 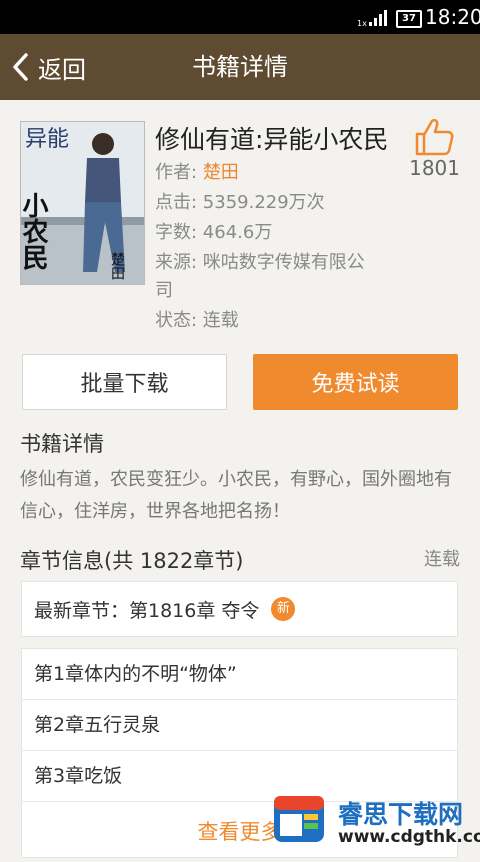 What do you see at coordinates (434, 168) in the screenshot?
I see `like-count: 1801` at bounding box center [434, 168].